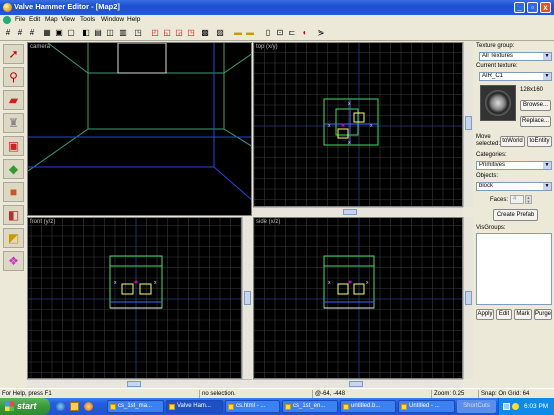 This screenshot has width=554, height=415. Describe the element at coordinates (13, 123) in the screenshot. I see `entity-tool-icon: ♜` at that location.